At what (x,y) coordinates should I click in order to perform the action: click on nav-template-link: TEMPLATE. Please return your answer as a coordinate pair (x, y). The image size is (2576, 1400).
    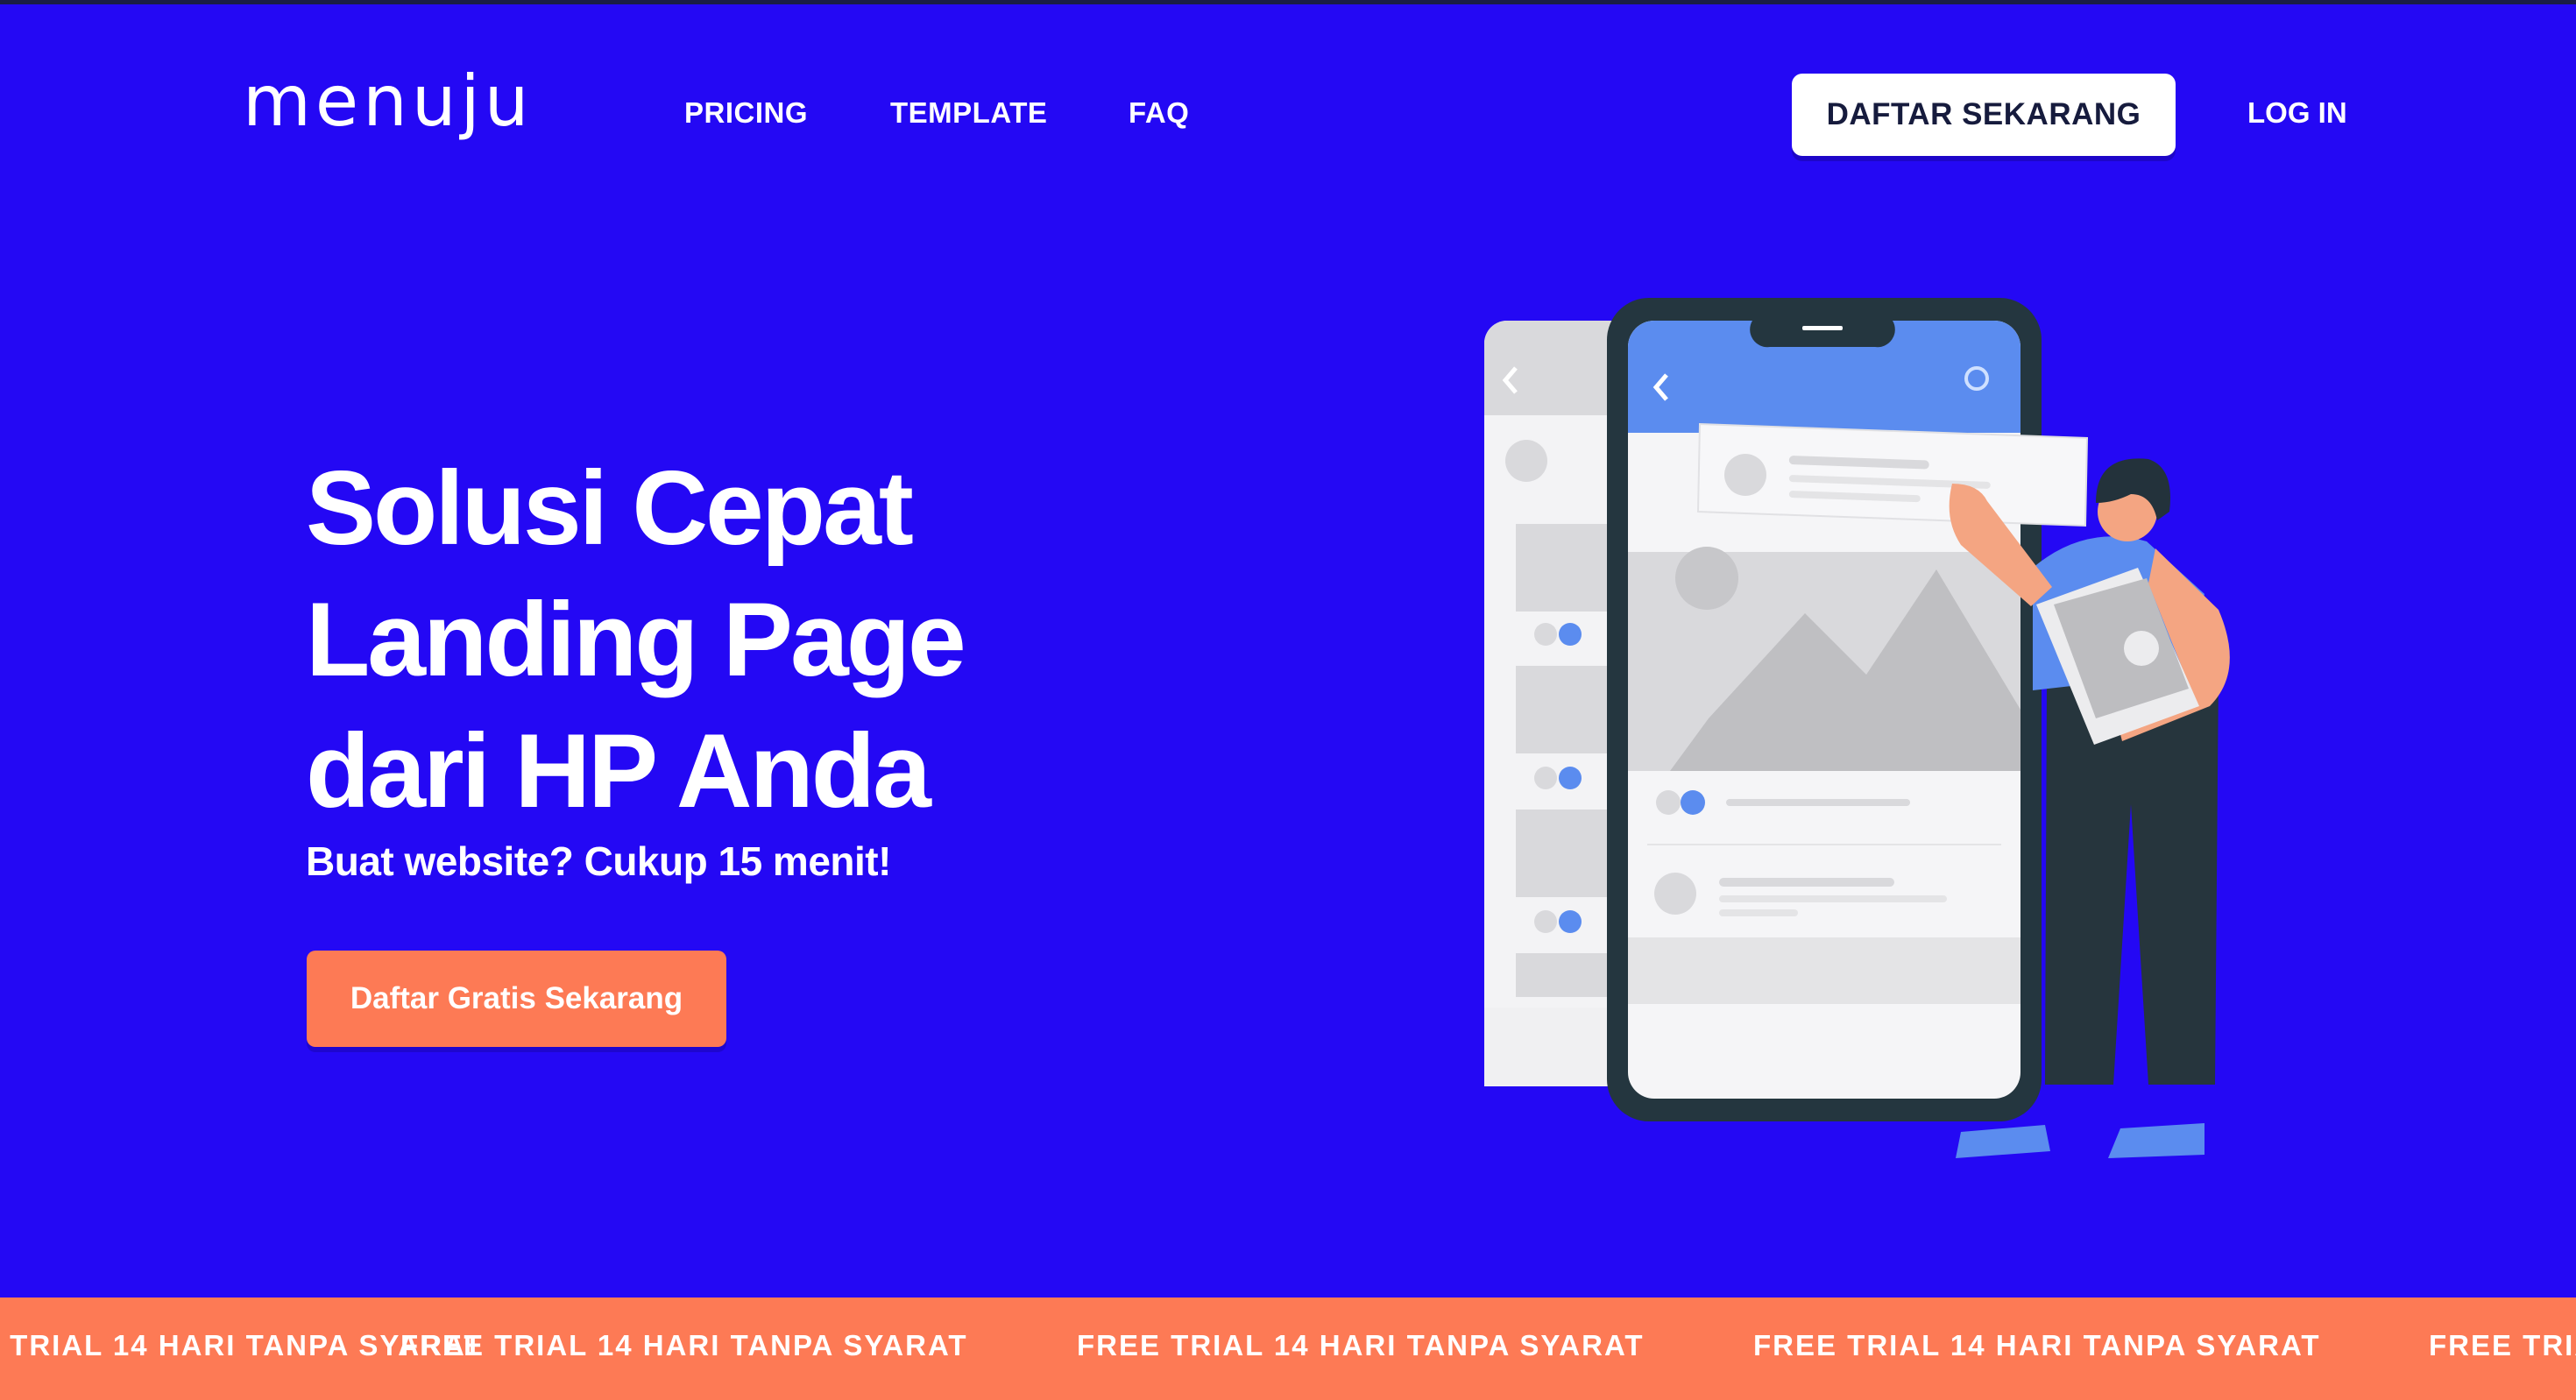
    Looking at the image, I should click on (968, 113).